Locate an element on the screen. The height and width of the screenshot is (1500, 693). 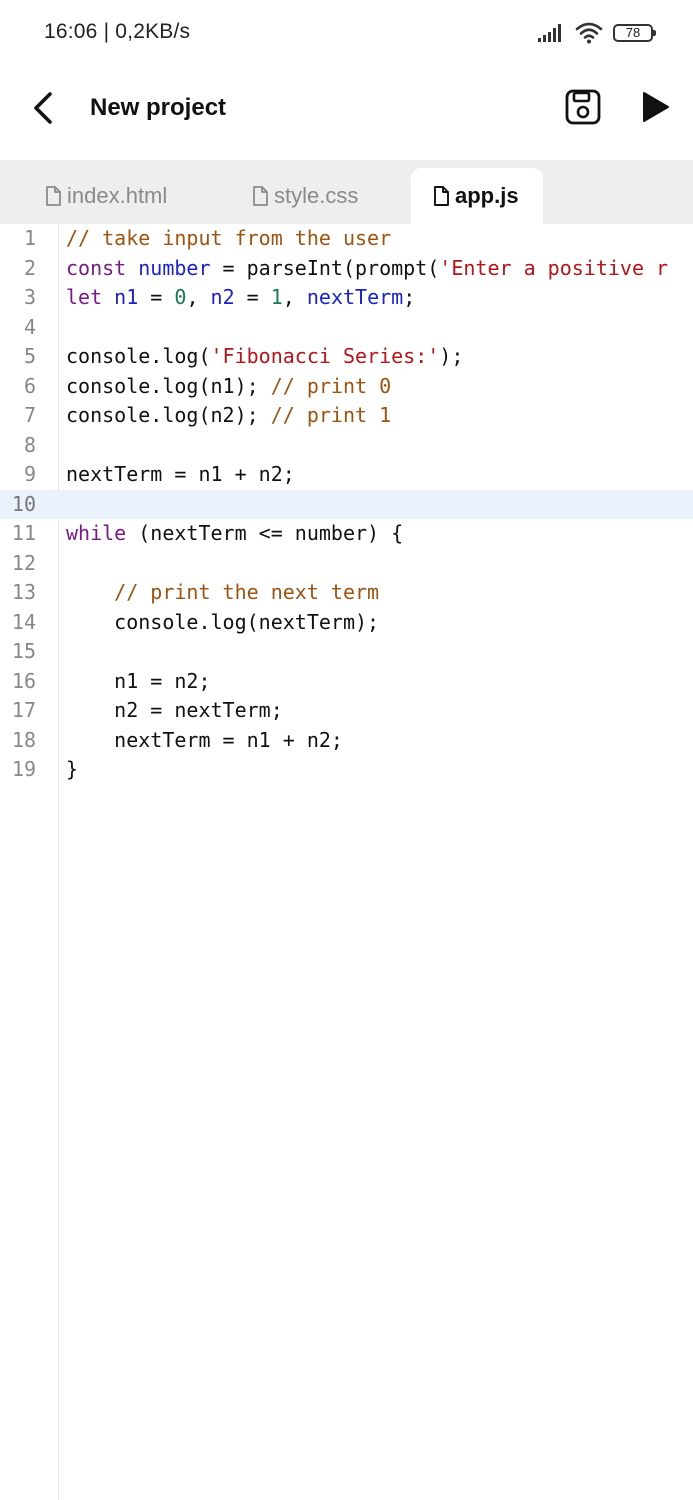
code-line: 1 // take input from the user is located at coordinates (346, 239).